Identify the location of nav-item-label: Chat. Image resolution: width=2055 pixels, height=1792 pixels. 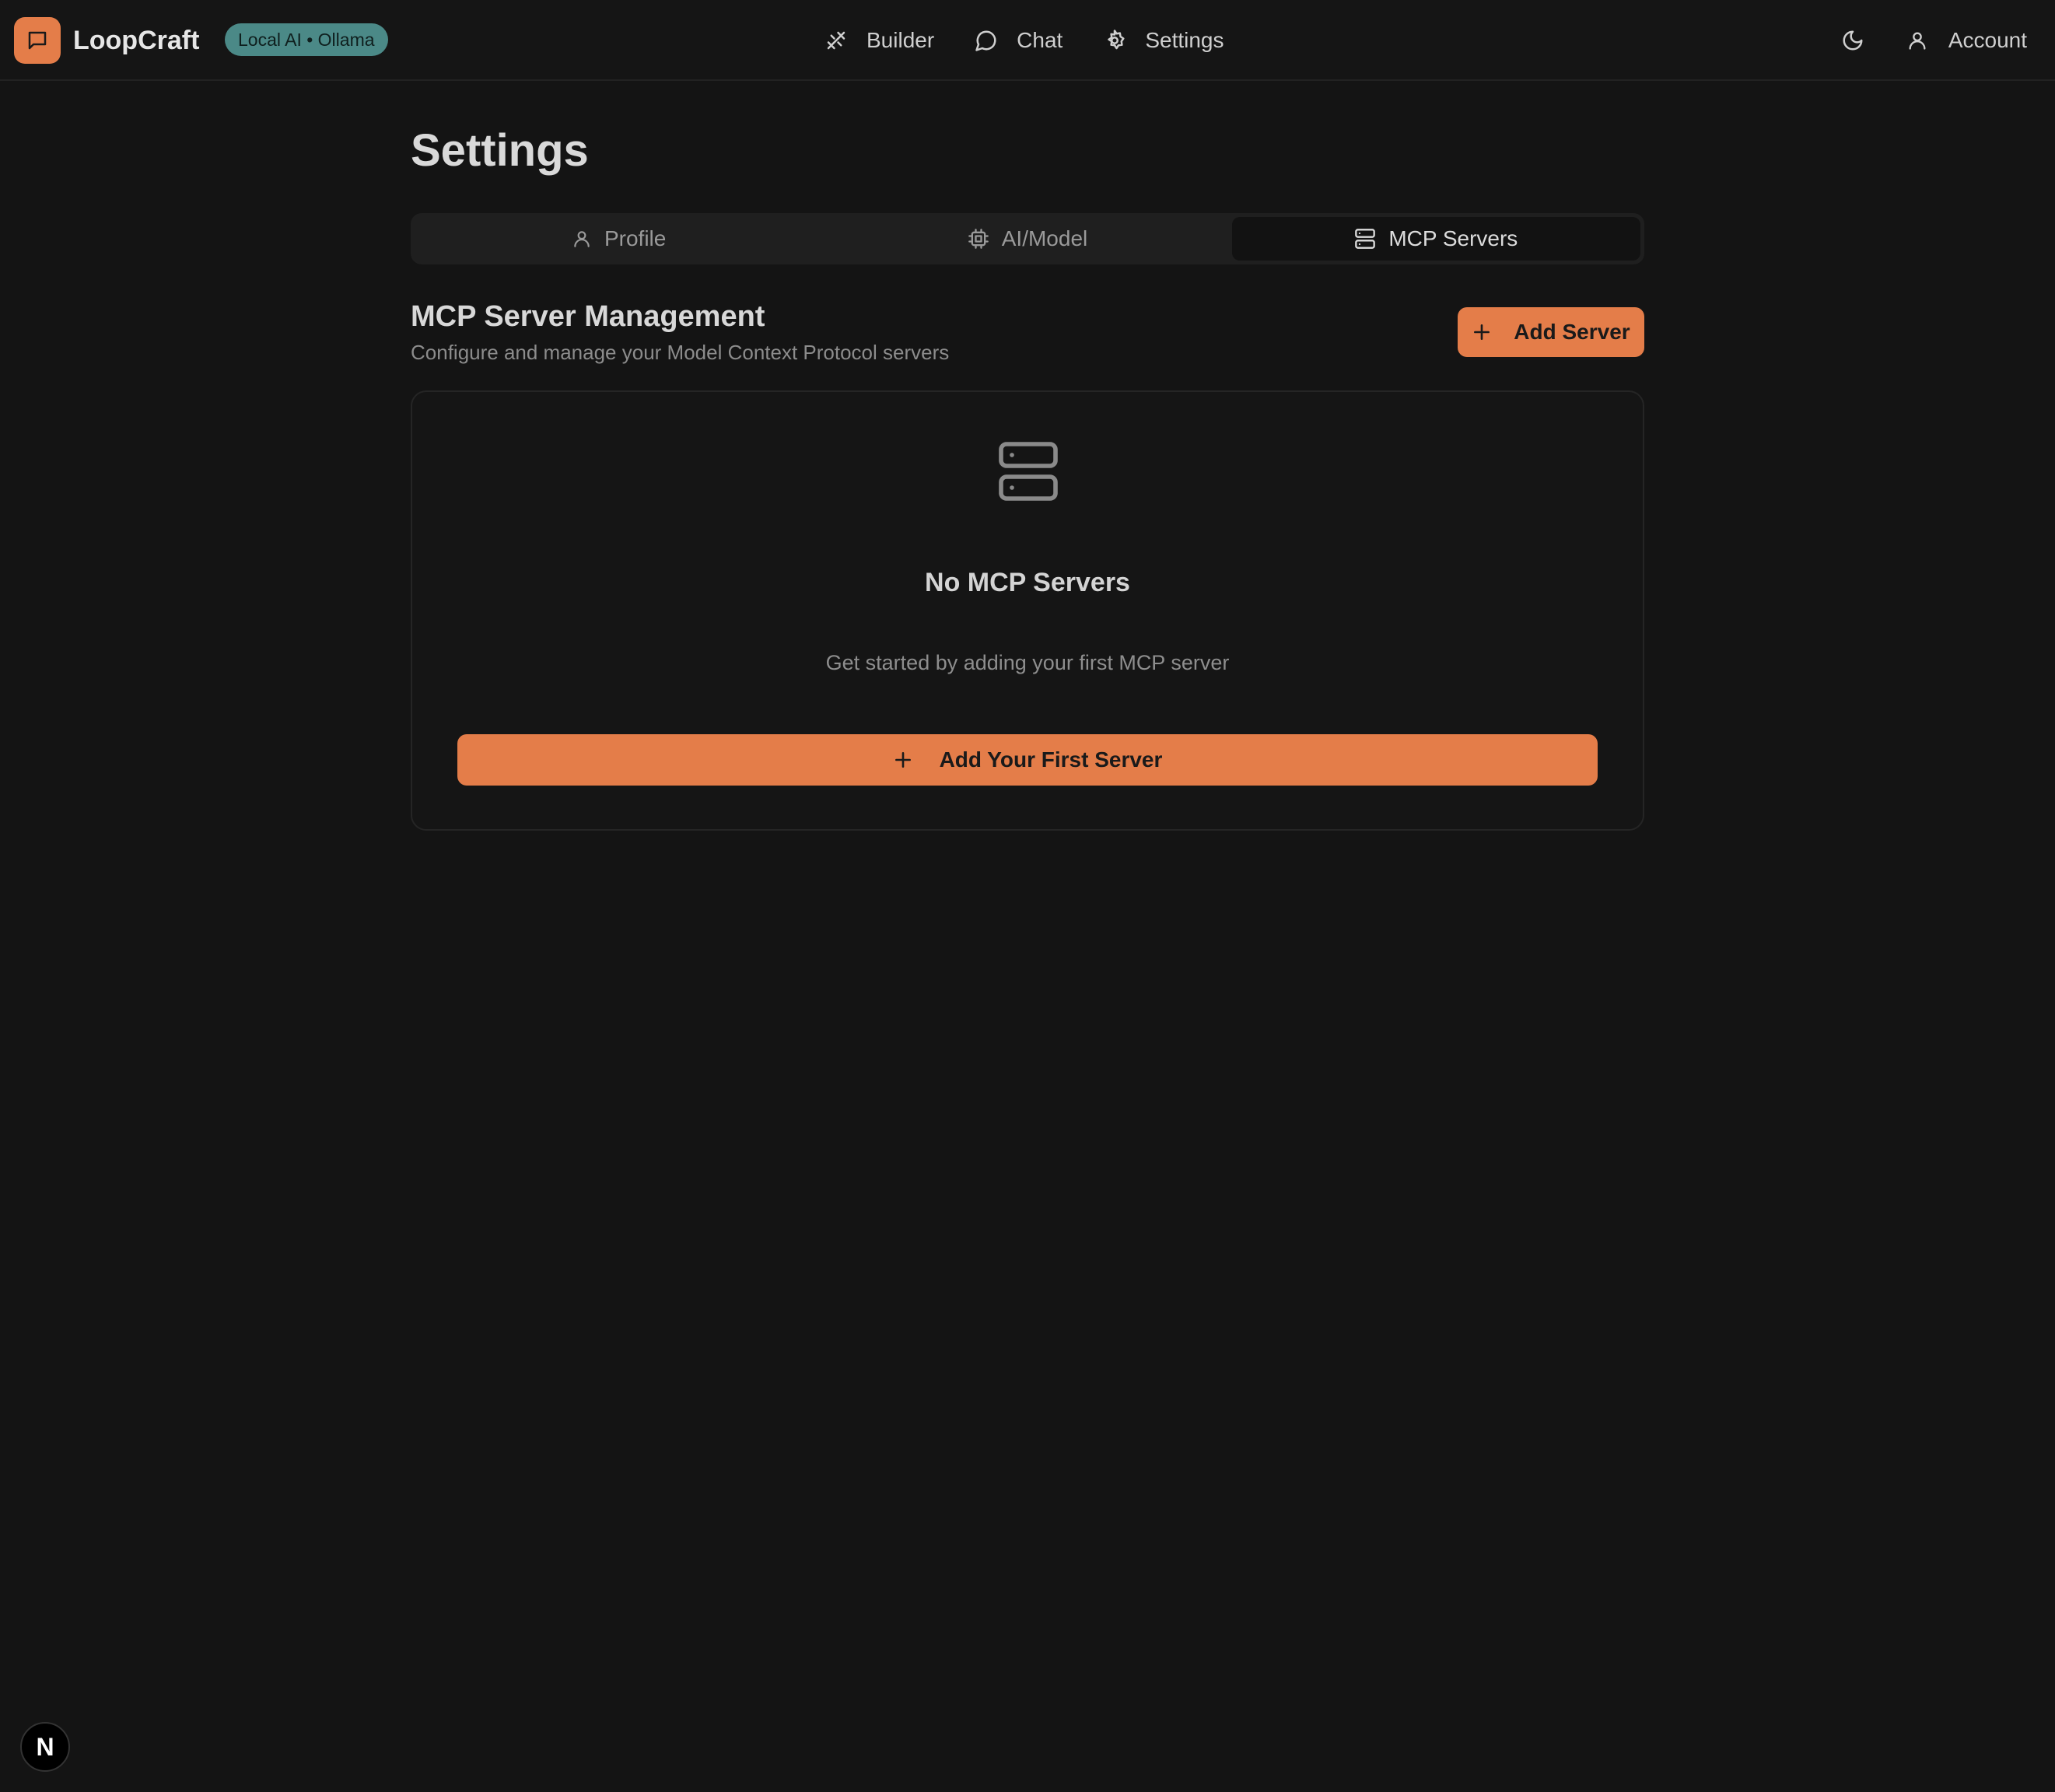
(1040, 40).